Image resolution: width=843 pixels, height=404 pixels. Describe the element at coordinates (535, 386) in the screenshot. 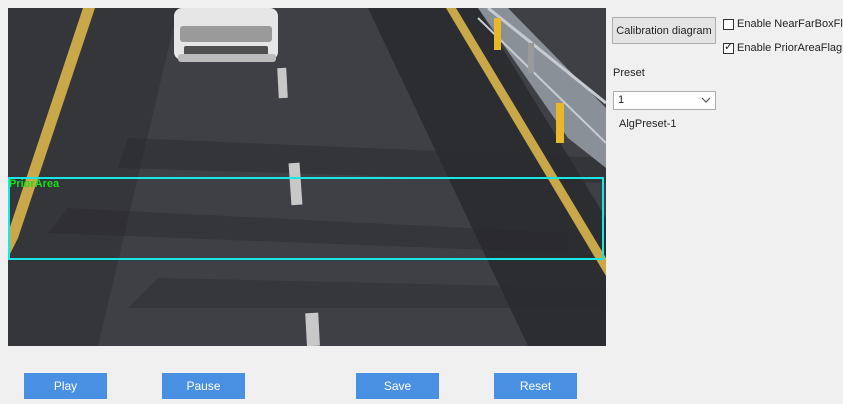

I see `reset-button: Reset` at that location.